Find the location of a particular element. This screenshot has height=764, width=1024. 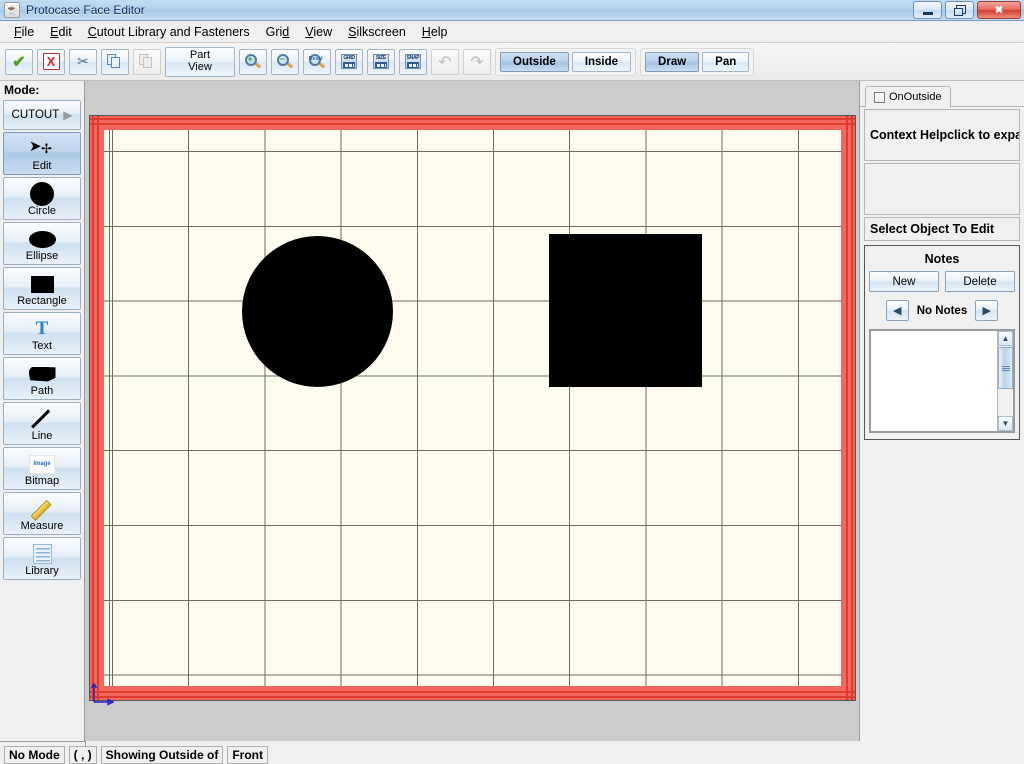

tool-measure-label: Measure is located at coordinates (42, 526).